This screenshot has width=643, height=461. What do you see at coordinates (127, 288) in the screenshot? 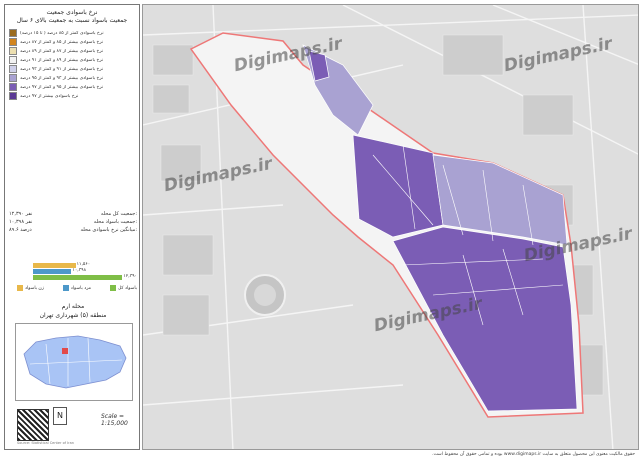
I see `bar-legend-label: باسواد کل` at bounding box center [127, 288].